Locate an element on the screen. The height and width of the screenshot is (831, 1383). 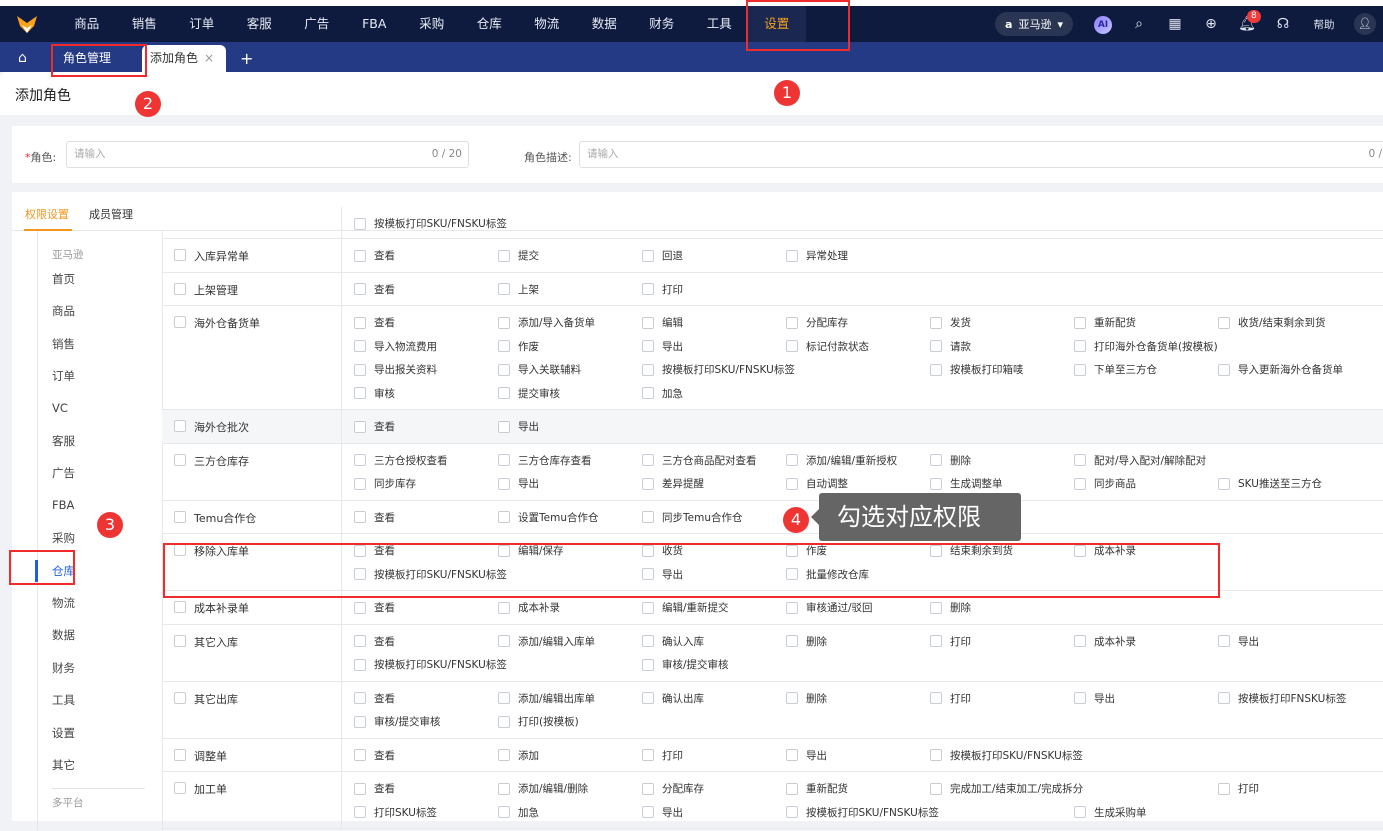
permission-item: 打印 is located at coordinates (950, 642).